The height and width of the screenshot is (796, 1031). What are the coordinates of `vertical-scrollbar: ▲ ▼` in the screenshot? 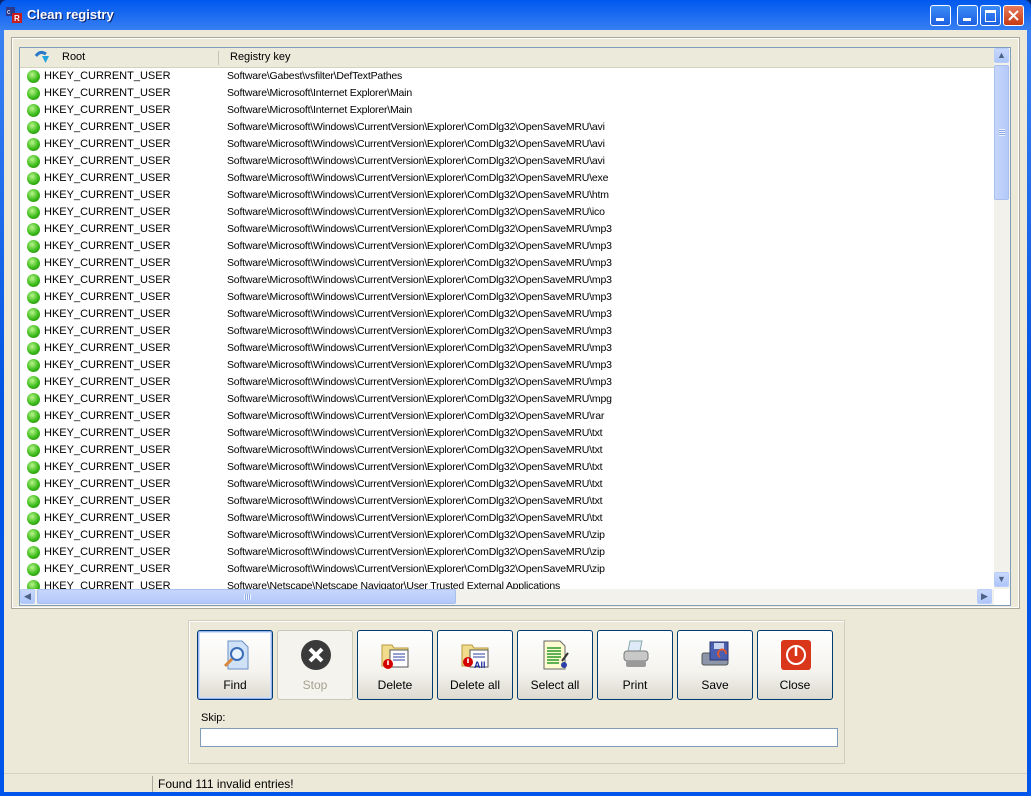 It's located at (1002, 318).